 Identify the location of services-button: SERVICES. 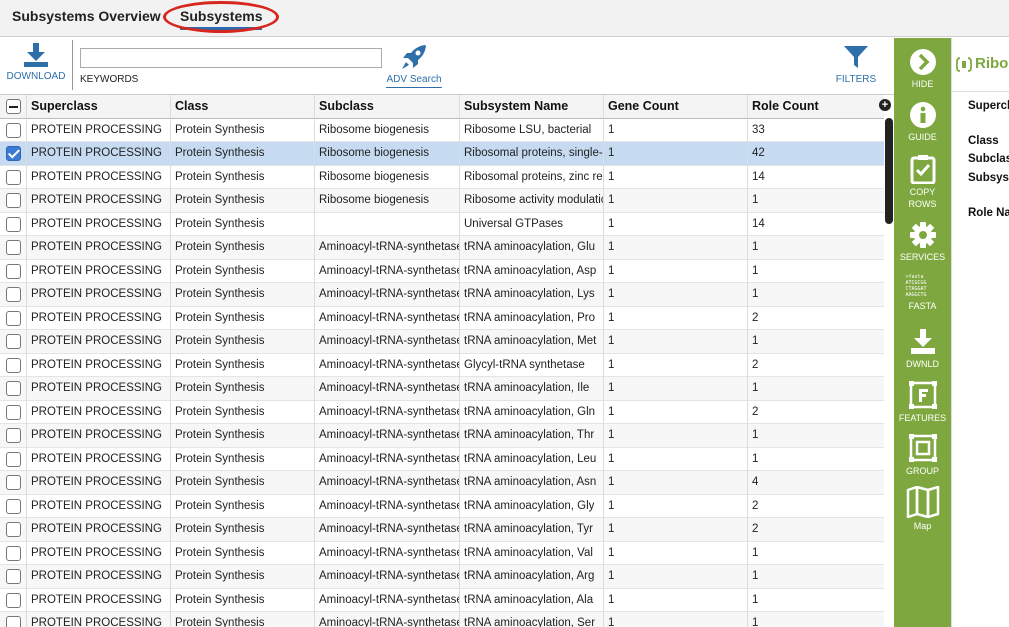
(922, 242).